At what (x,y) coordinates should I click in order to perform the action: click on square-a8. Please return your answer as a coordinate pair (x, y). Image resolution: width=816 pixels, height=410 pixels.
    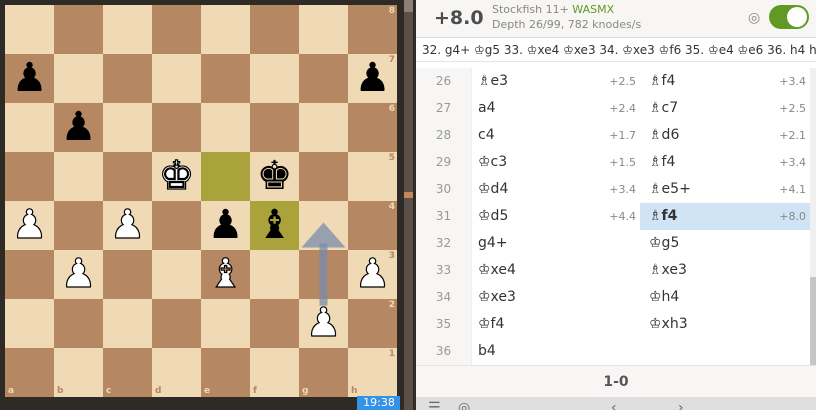
    Looking at the image, I should click on (29, 29).